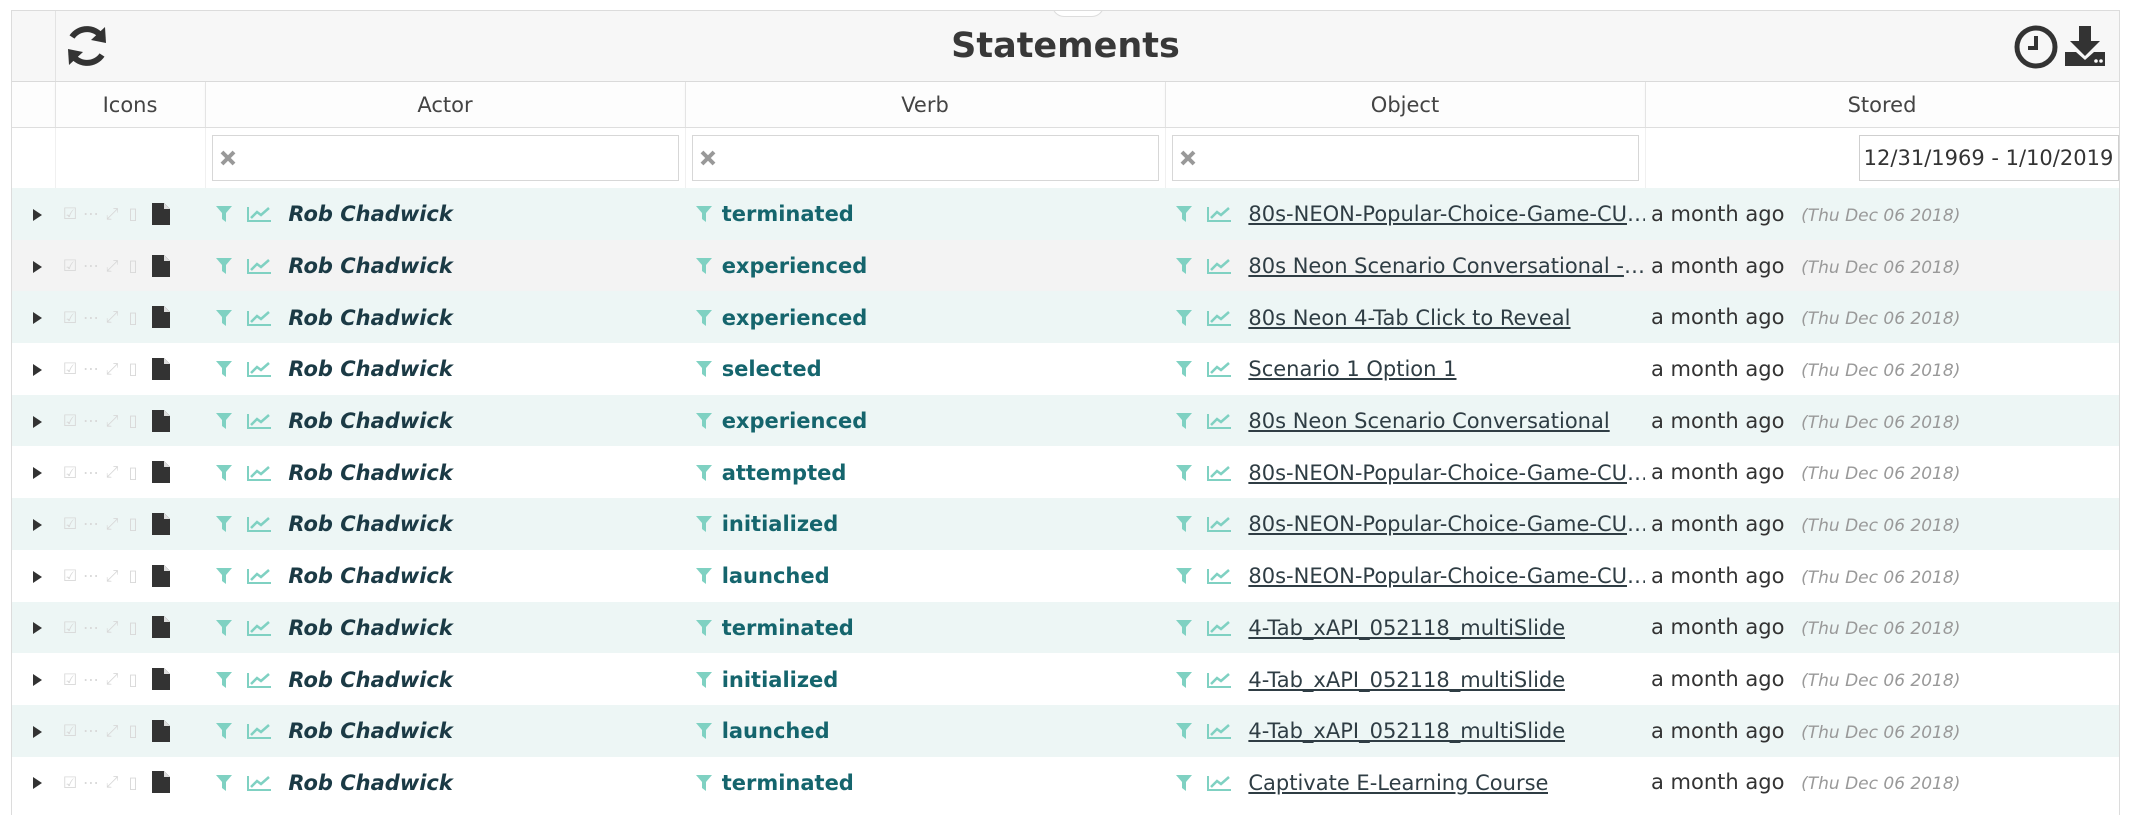  What do you see at coordinates (925, 158) in the screenshot?
I see `verb-filter-input` at bounding box center [925, 158].